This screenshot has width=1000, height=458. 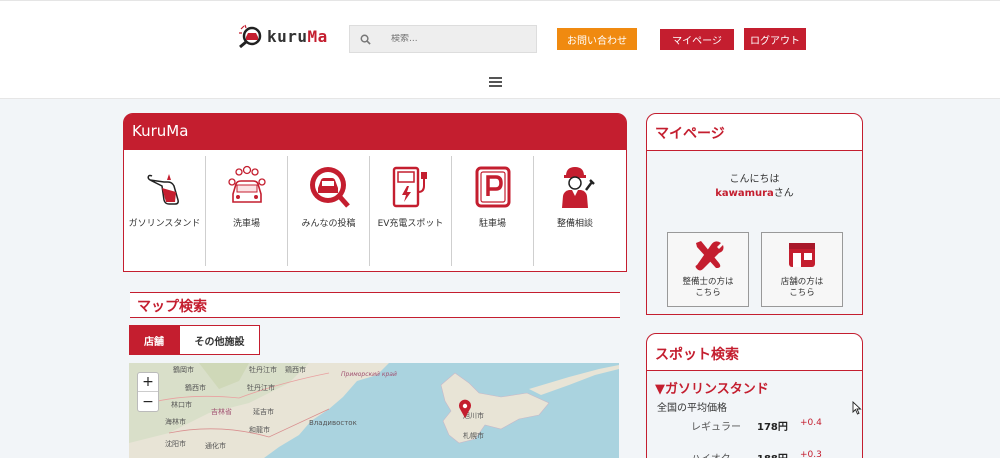 I want to click on gas-pump-icon, so click(x=163, y=189).